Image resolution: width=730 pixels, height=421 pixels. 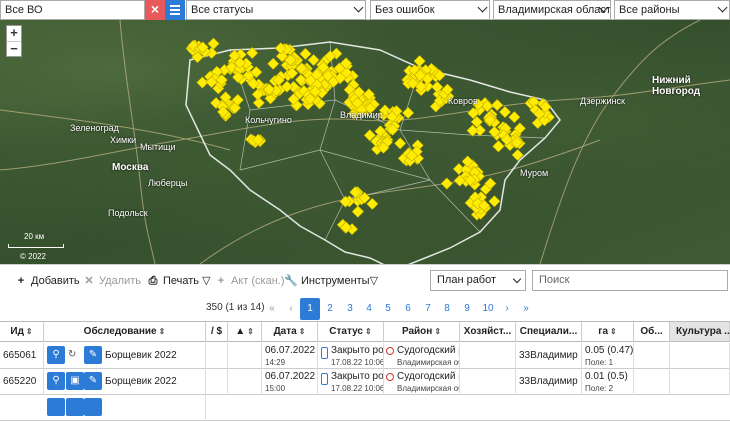 I want to click on page-10: 10, so click(x=488, y=309).